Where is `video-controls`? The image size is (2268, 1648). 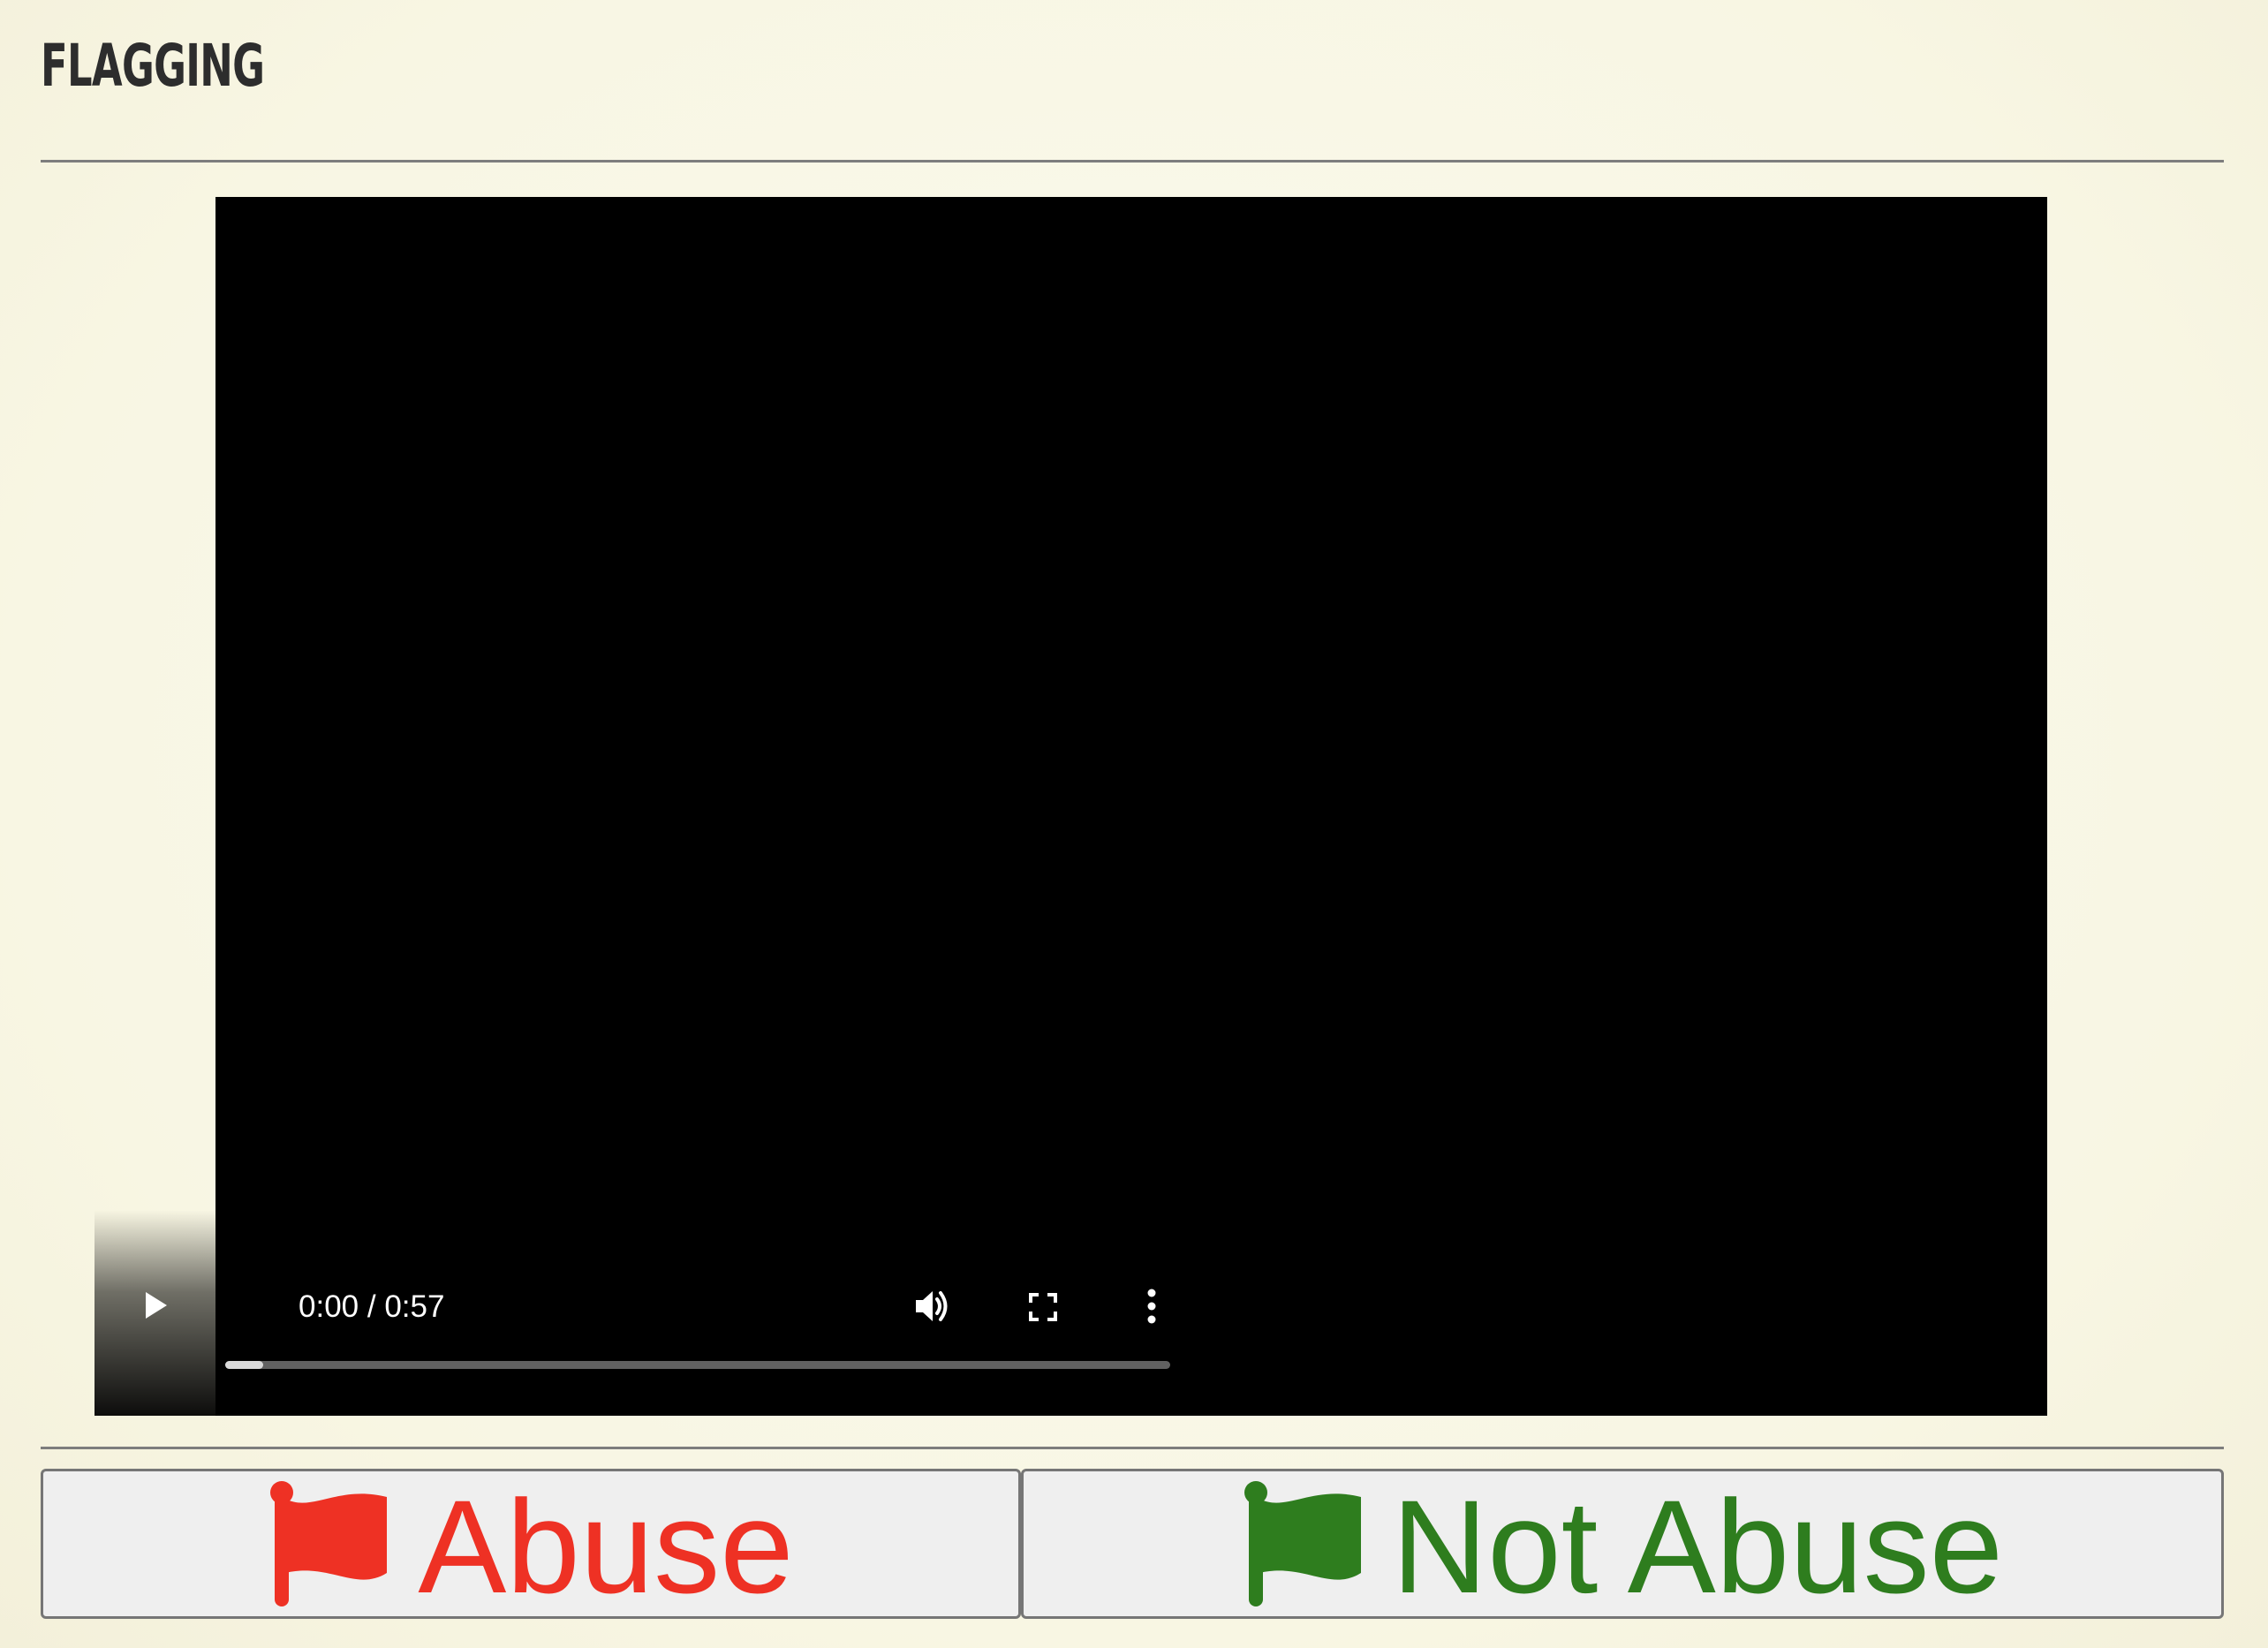
video-controls is located at coordinates (602, 1313).